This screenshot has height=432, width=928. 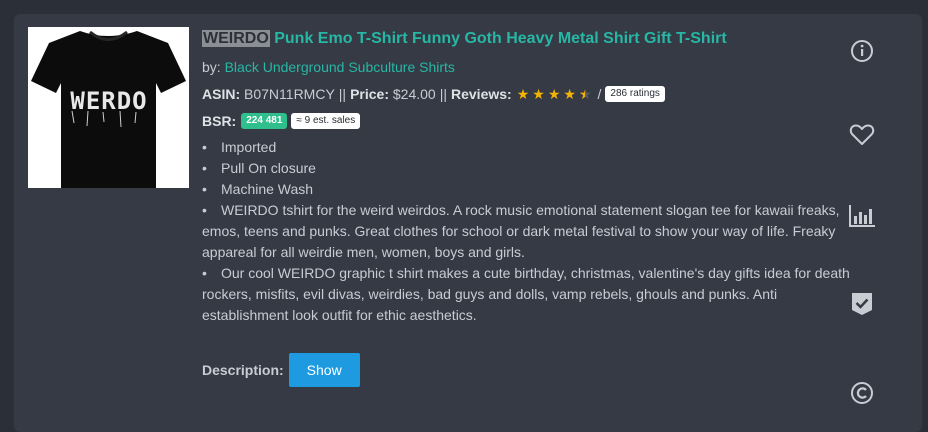 I want to click on copyright-icon, so click(x=862, y=393).